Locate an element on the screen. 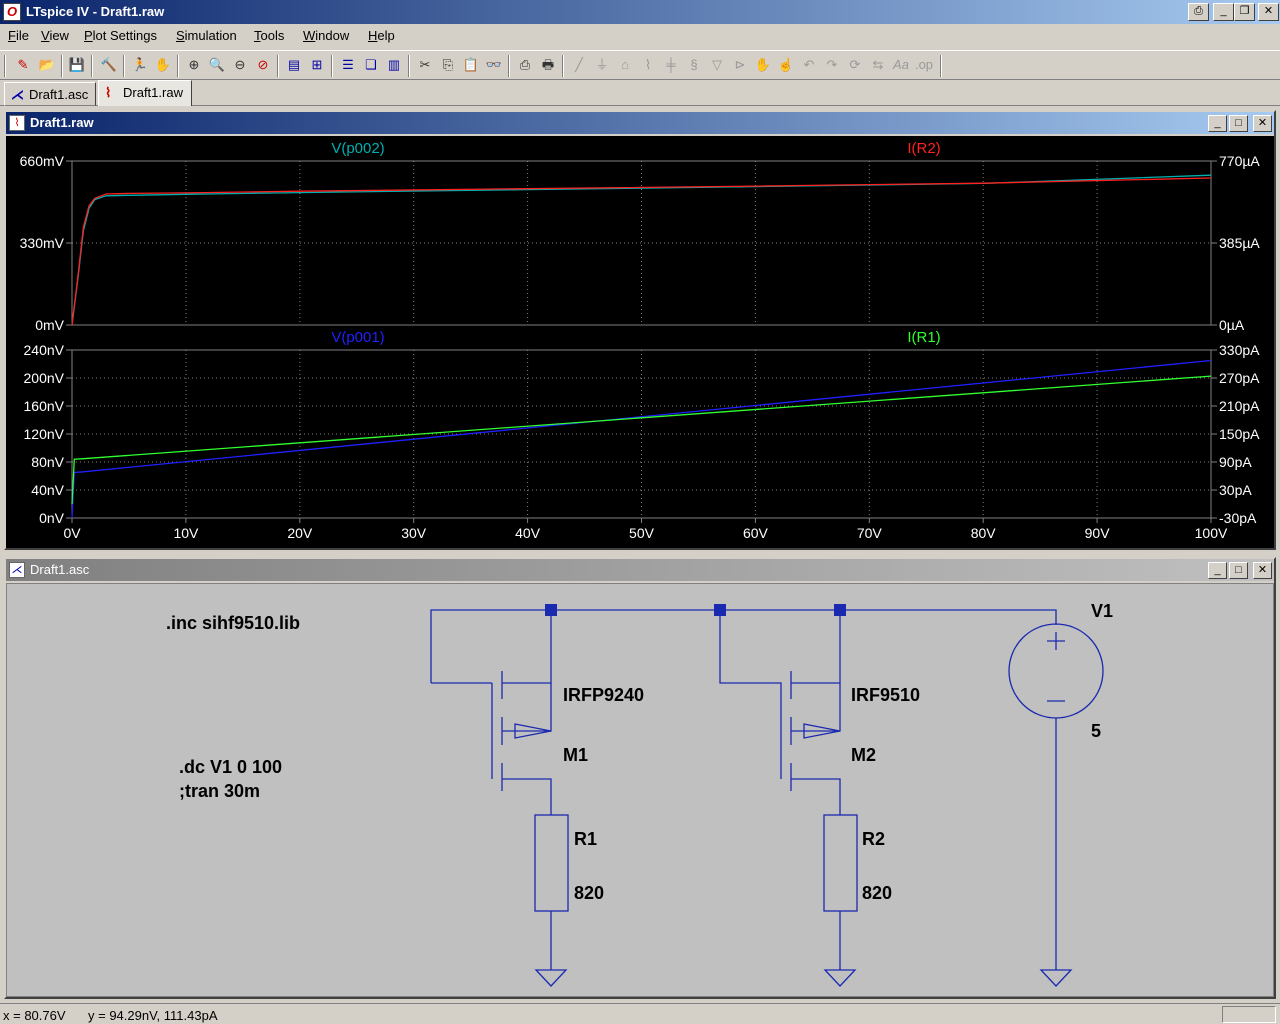 This screenshot has width=1280, height=1024. redo-icon: ↷ is located at coordinates (832, 65).